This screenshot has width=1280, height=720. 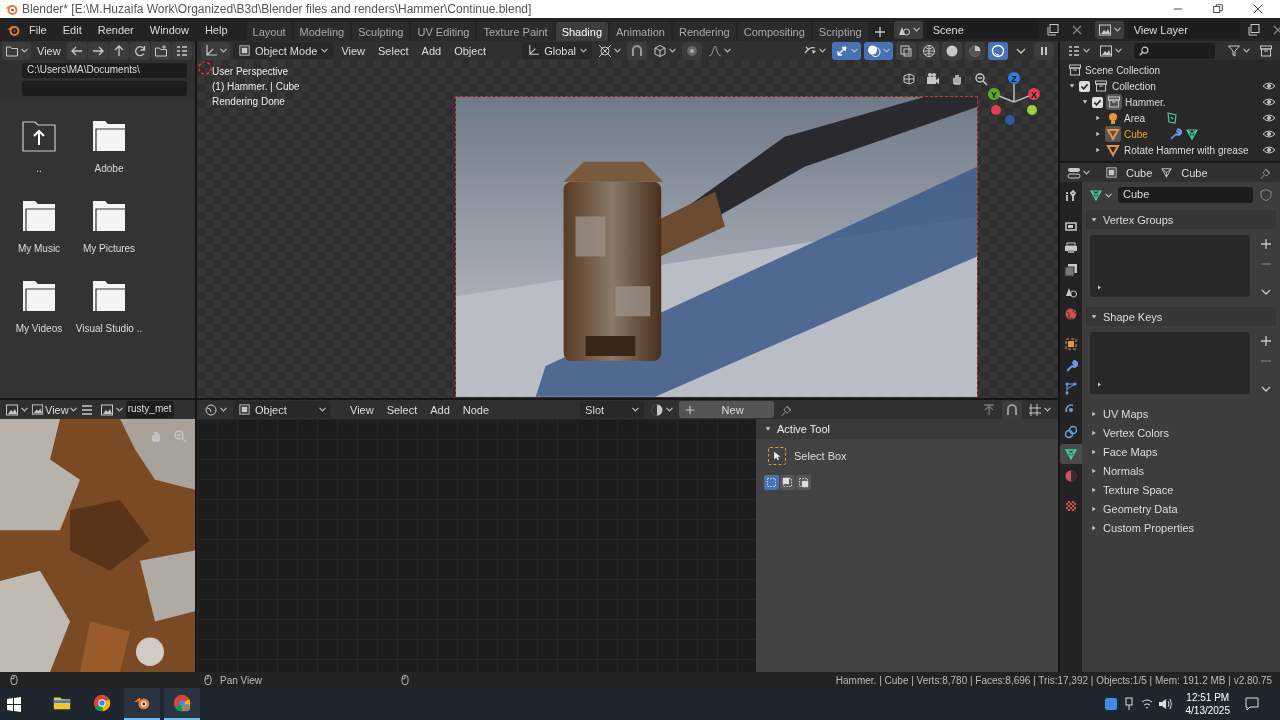 I want to click on menu-item: Edit, so click(x=72, y=29).